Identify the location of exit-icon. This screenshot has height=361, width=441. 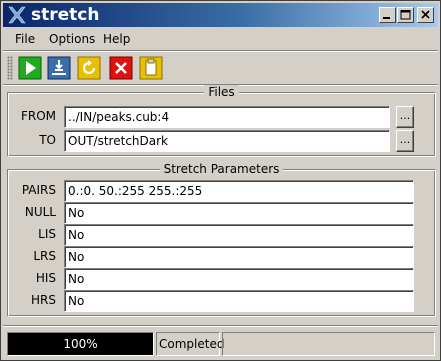
(121, 68).